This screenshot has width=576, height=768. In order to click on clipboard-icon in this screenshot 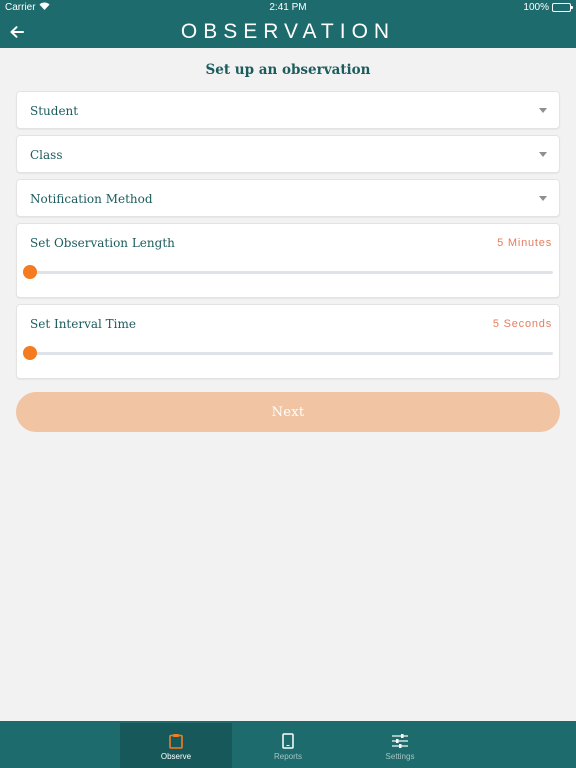, I will do `click(176, 741)`.